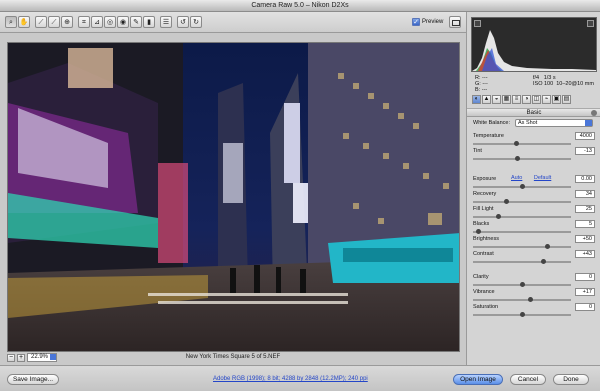 This screenshot has width=600, height=391. Describe the element at coordinates (433, 22) in the screenshot. I see `preview-label: Preview` at that location.